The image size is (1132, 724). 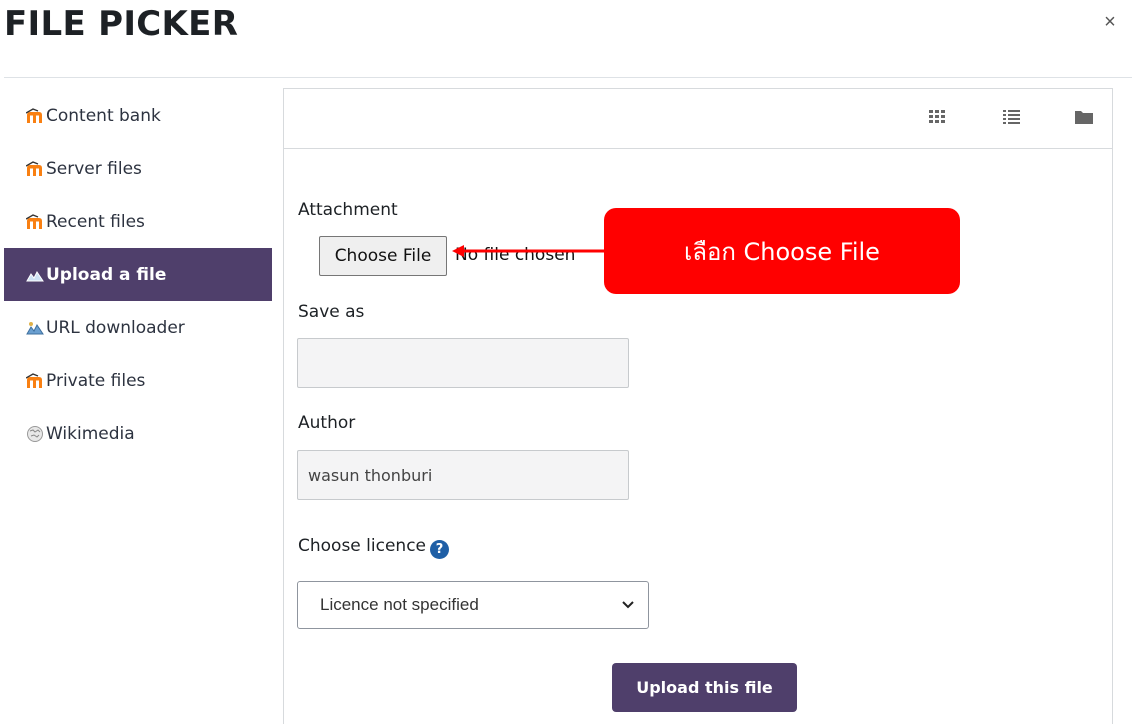 What do you see at coordinates (138, 433) in the screenshot?
I see `sidebar-item-wikimedia: Wikimedia` at bounding box center [138, 433].